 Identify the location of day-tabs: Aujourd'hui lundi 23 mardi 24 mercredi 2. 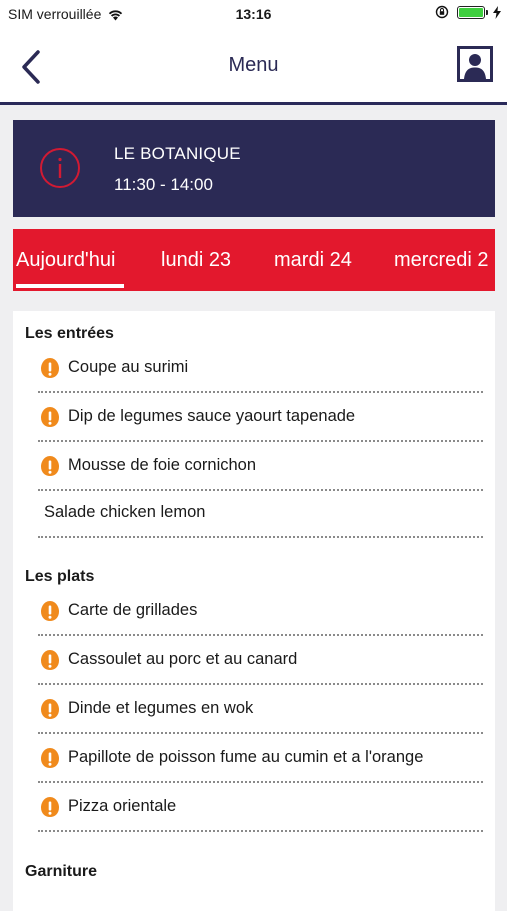
(254, 260).